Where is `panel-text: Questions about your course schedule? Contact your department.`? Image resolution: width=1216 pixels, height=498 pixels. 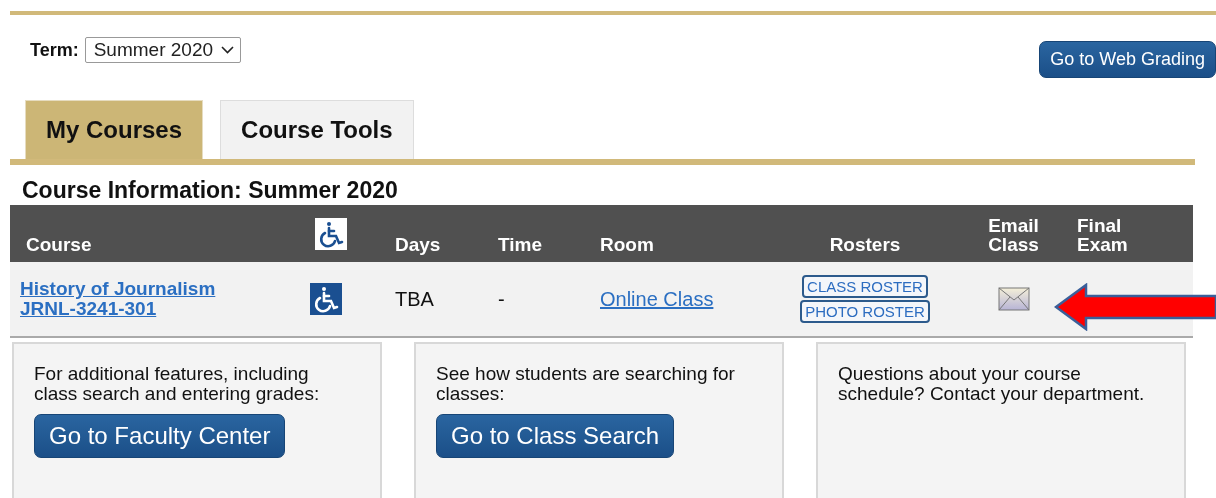 panel-text: Questions about your course schedule? Contact your department. is located at coordinates (992, 384).